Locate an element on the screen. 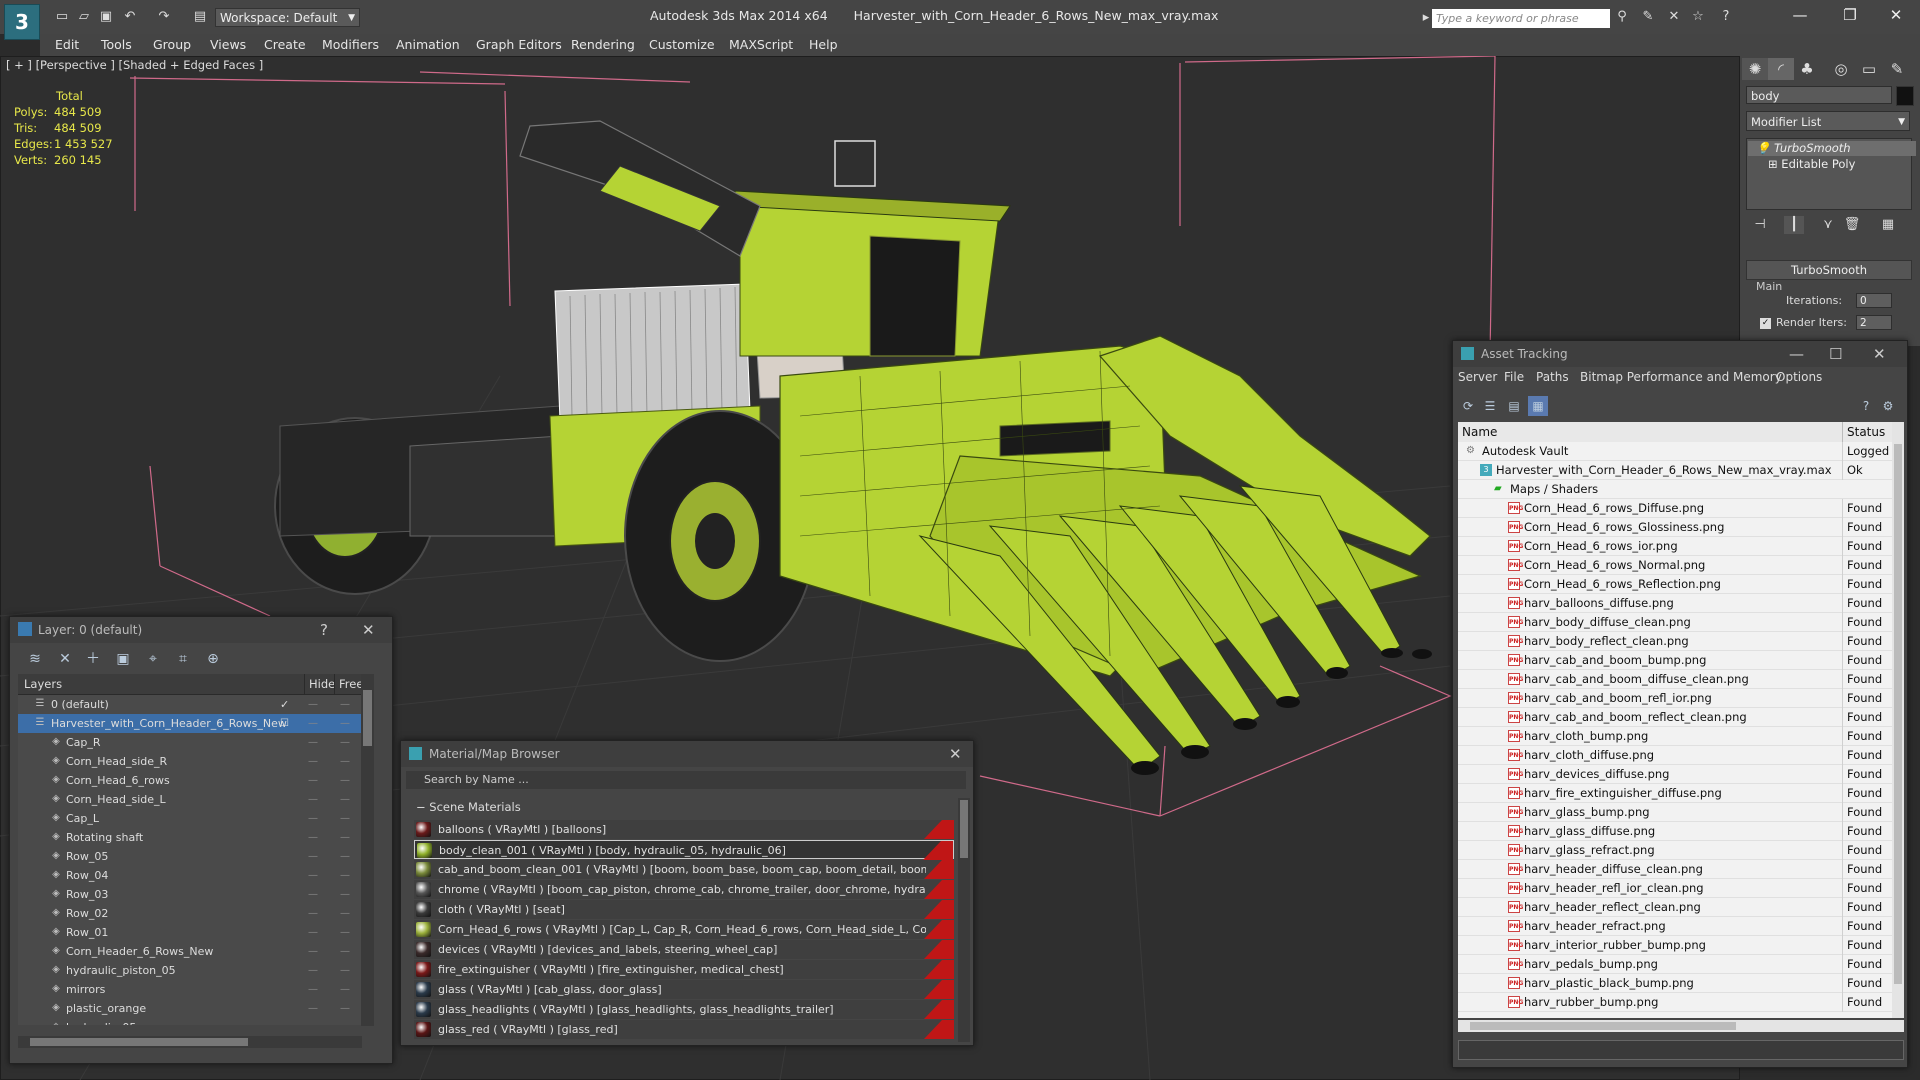 The image size is (1920, 1080). layer-row: ◈ Corn_Head_side_R — — is located at coordinates (195, 761).